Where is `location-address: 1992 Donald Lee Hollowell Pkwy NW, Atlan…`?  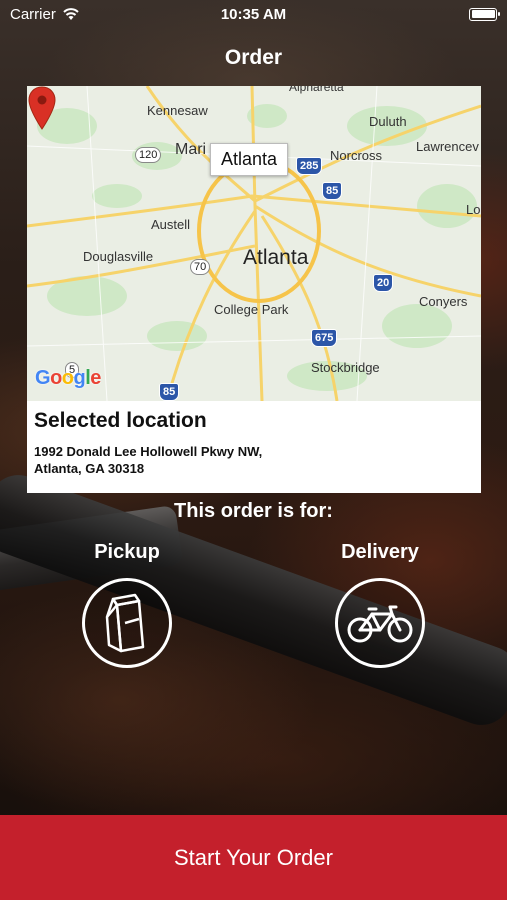 location-address: 1992 Donald Lee Hollowell Pkwy NW, Atlan… is located at coordinates (254, 460).